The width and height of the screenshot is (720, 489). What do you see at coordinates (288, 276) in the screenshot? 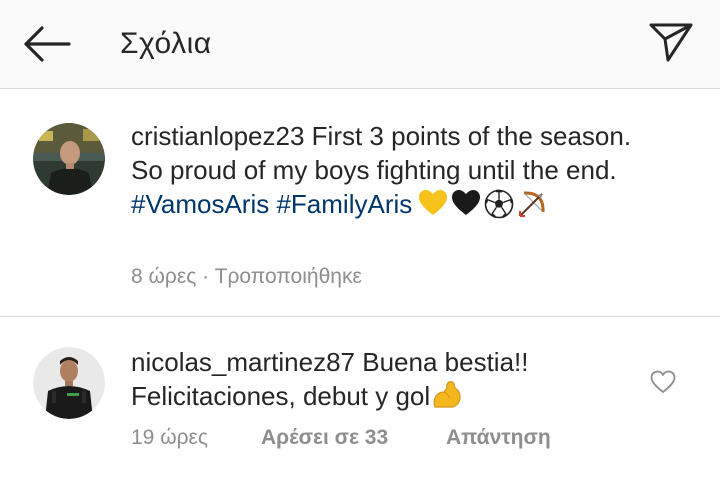
I see `edited-label: Τροποποιήθηκε` at bounding box center [288, 276].